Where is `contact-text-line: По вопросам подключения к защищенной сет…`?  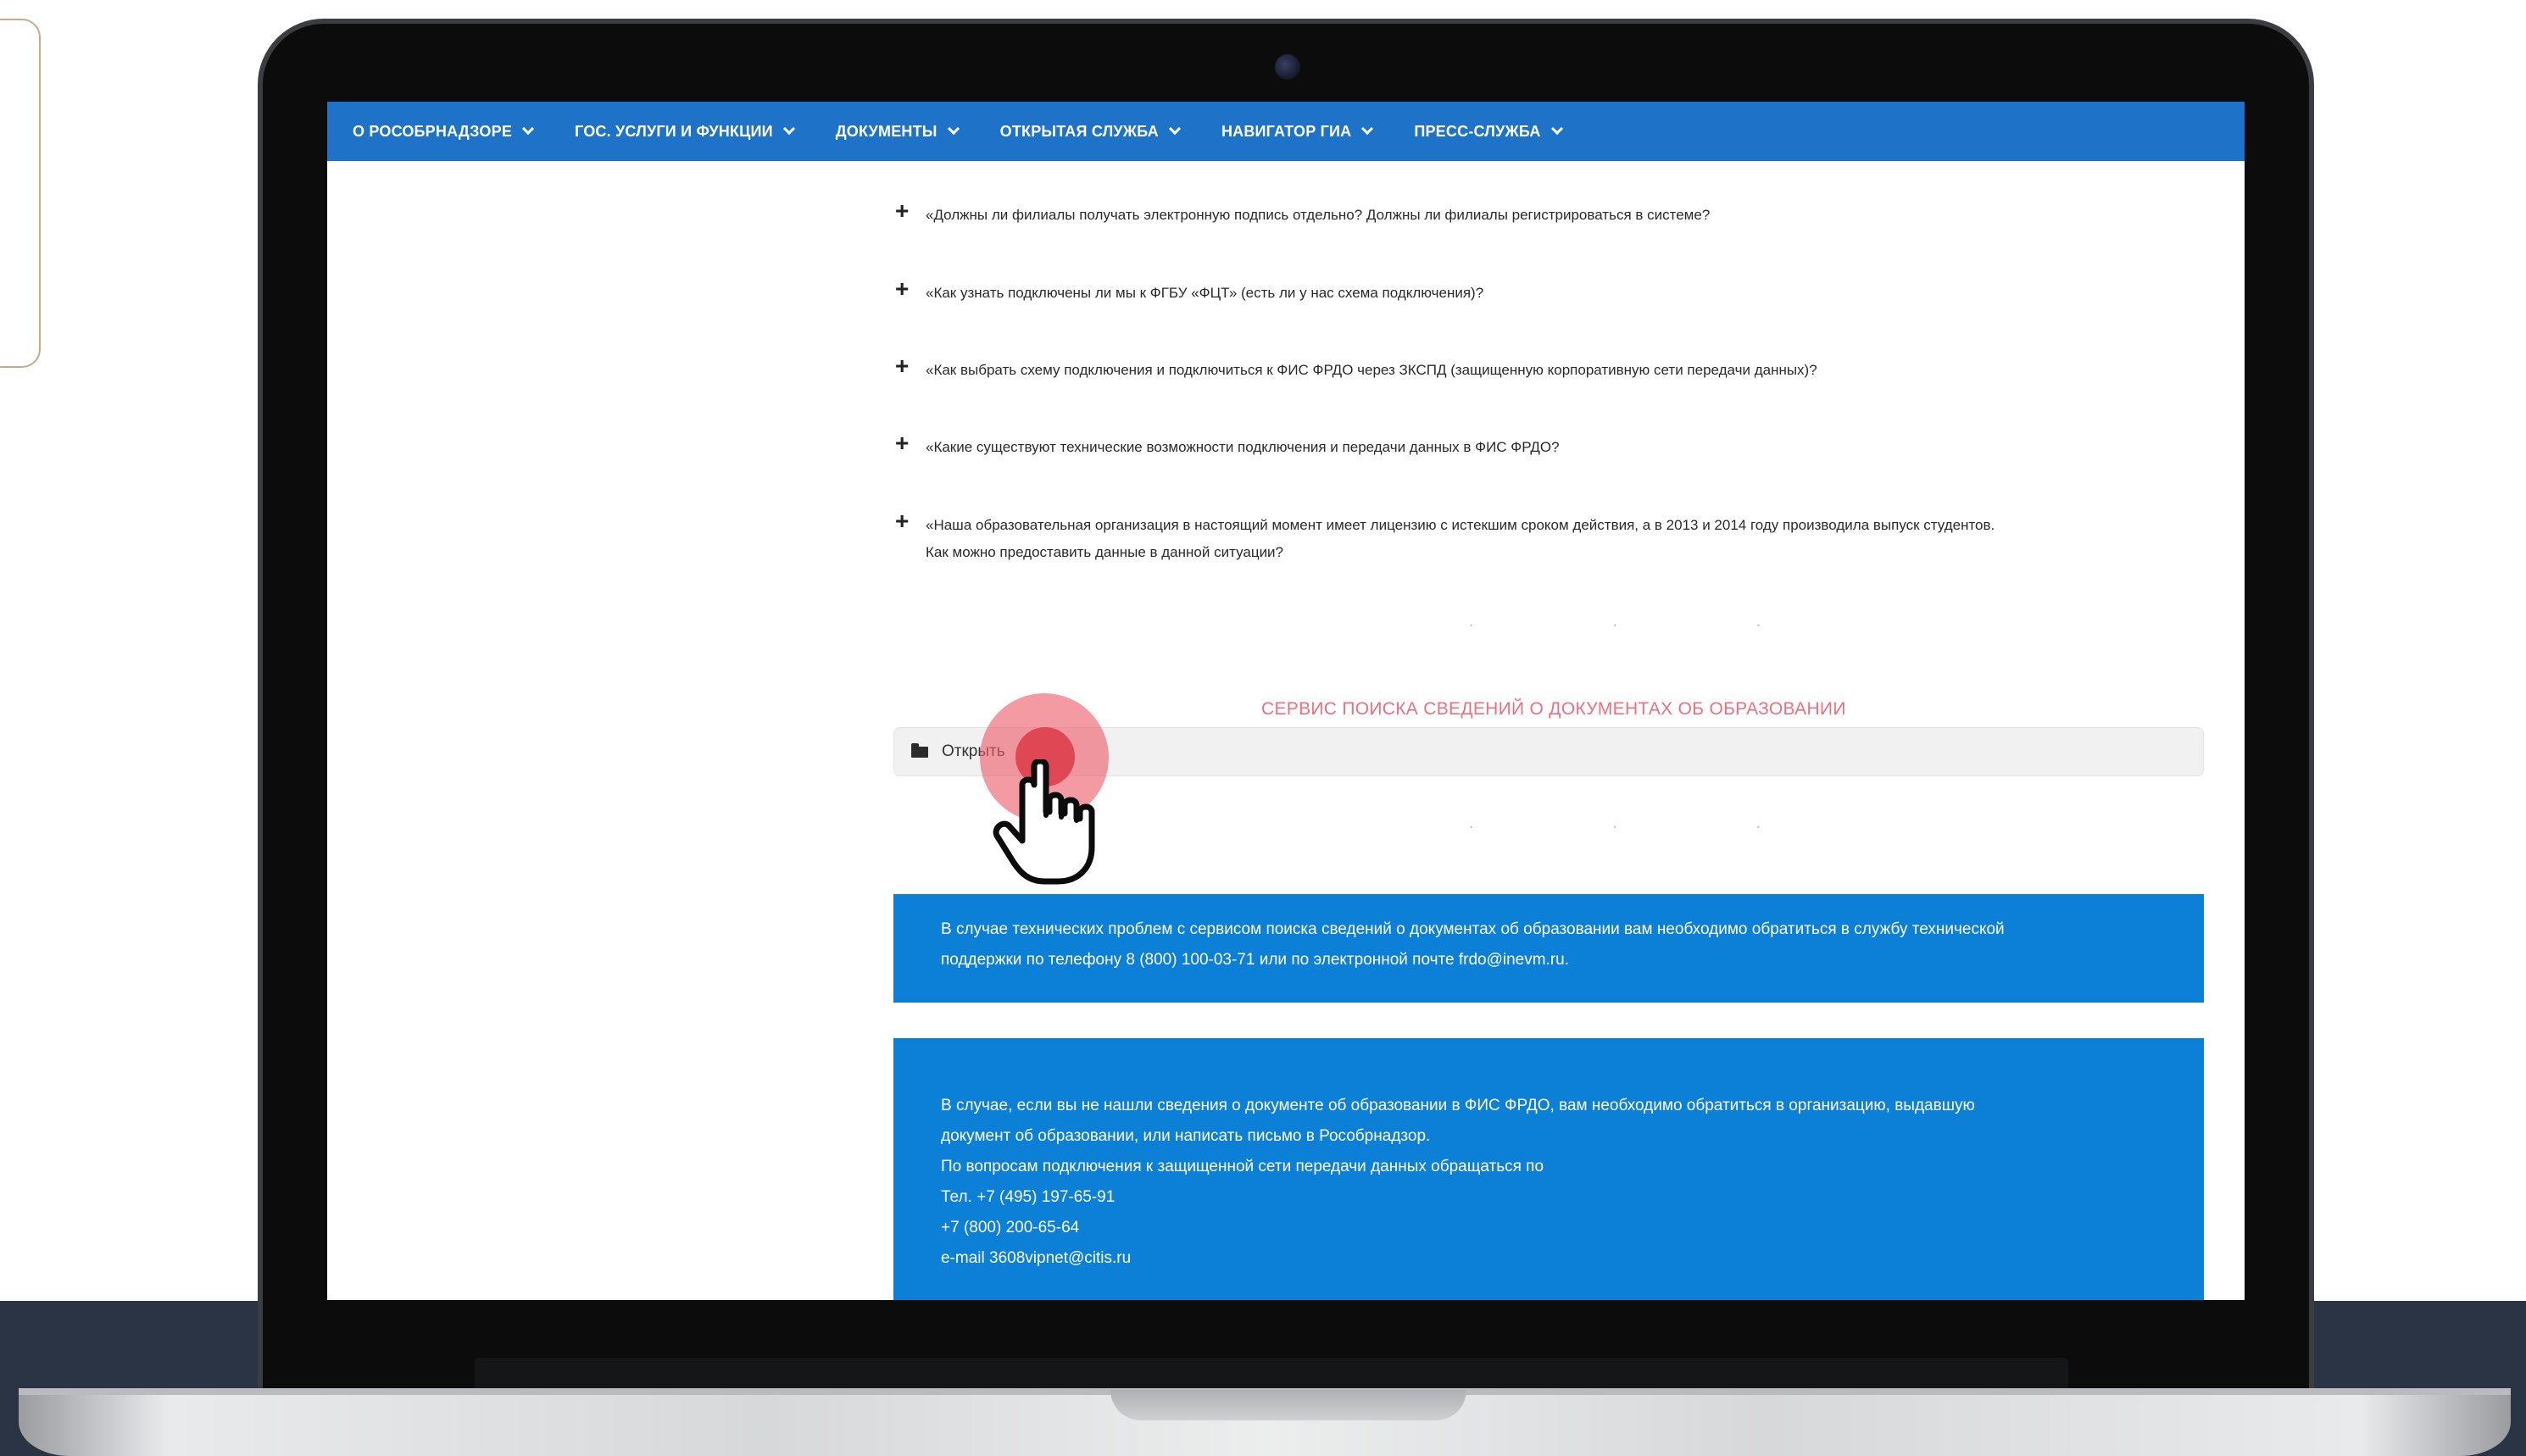 contact-text-line: По вопросам подключения к защищенной сет… is located at coordinates (1242, 1166).